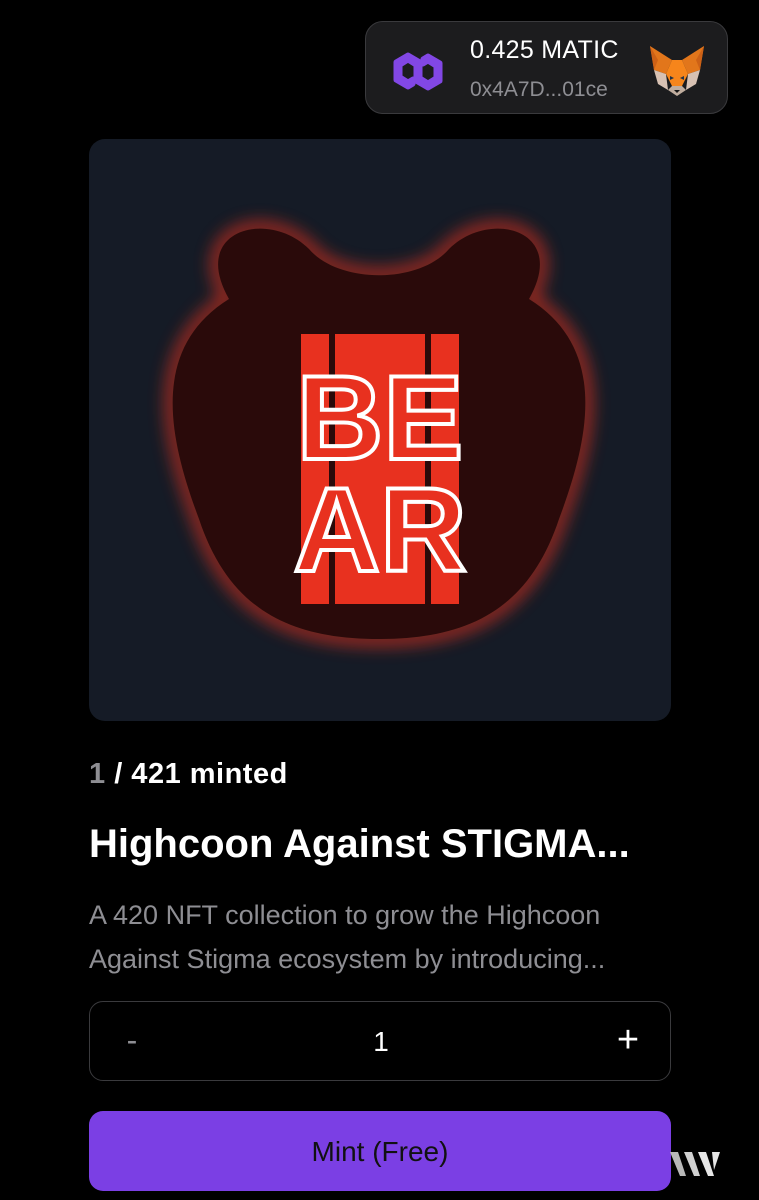  I want to click on increment-button: +, so click(628, 1040).